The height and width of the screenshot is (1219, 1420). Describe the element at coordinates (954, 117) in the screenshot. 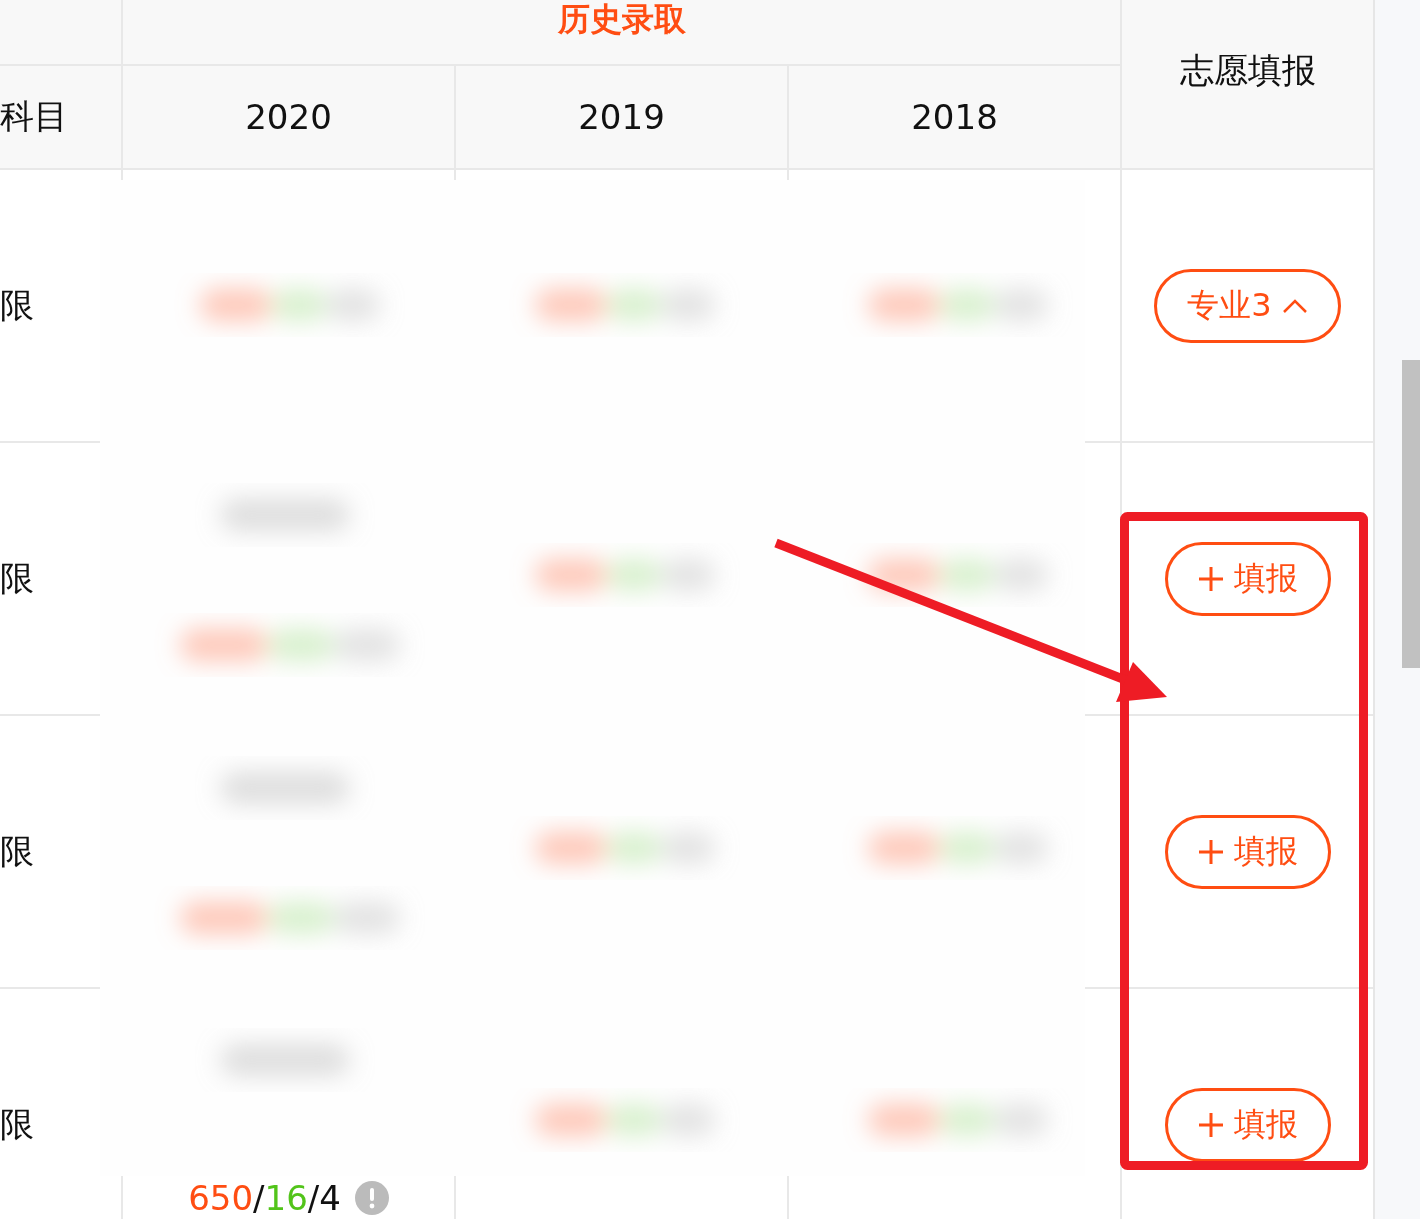

I see `year-header: 2018` at that location.